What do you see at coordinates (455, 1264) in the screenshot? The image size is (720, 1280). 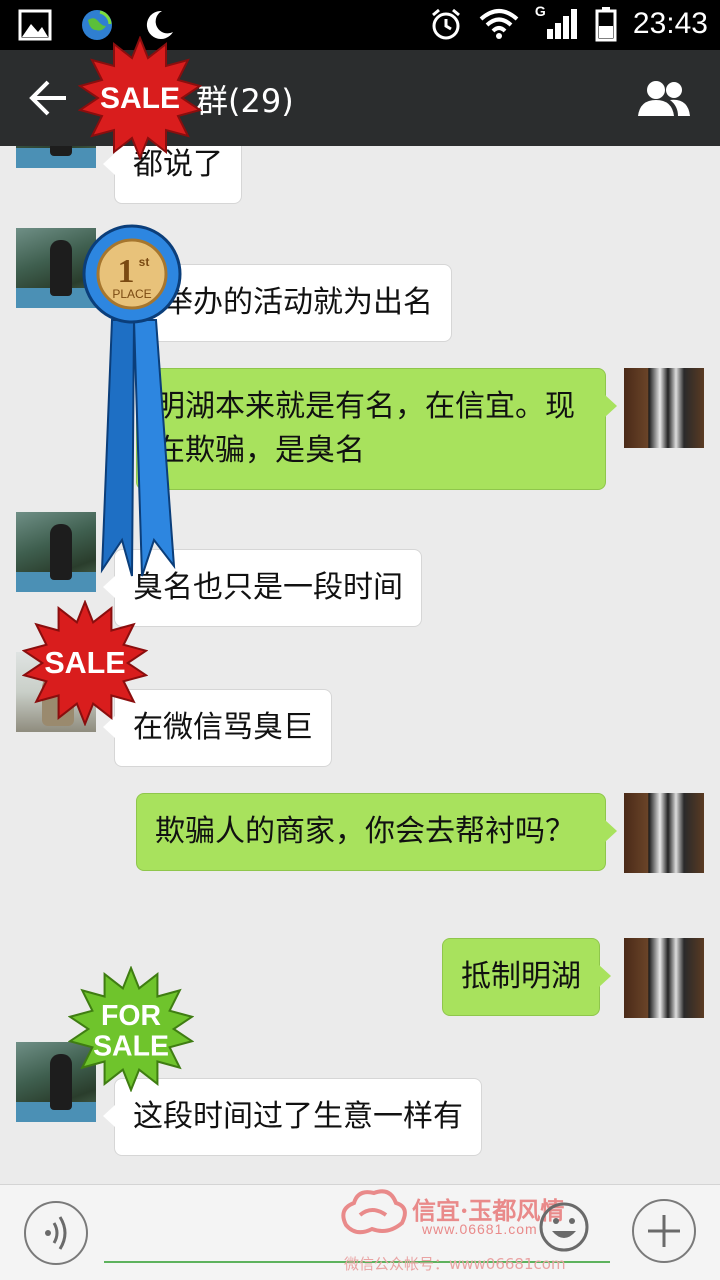 I see `watermark-account: 微信公众帐号：www06681com` at bounding box center [455, 1264].